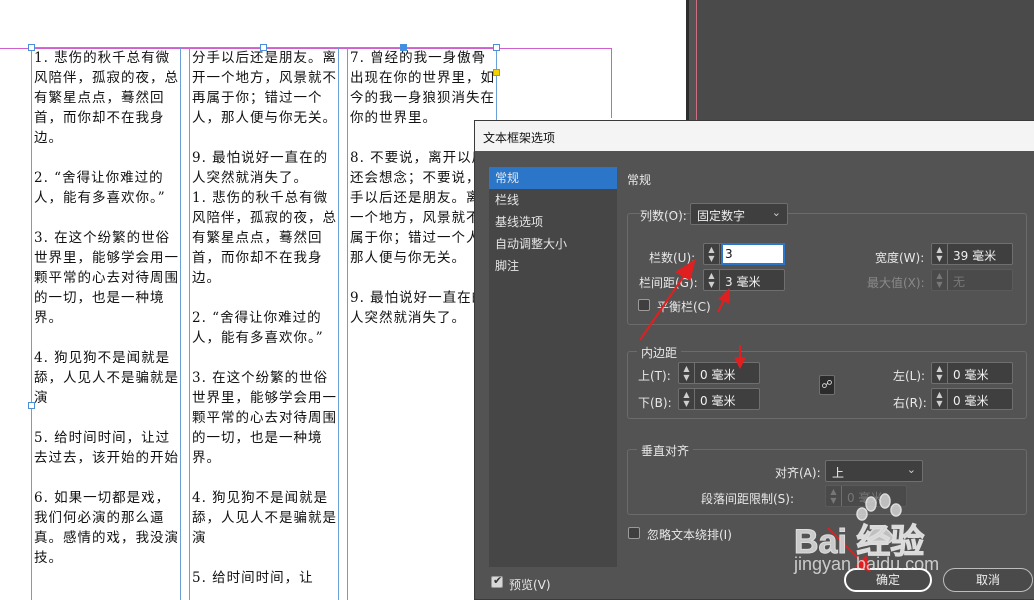 The width and height of the screenshot is (1034, 600). What do you see at coordinates (654, 376) in the screenshot?
I see `inset-top-label: 上(T):` at bounding box center [654, 376].